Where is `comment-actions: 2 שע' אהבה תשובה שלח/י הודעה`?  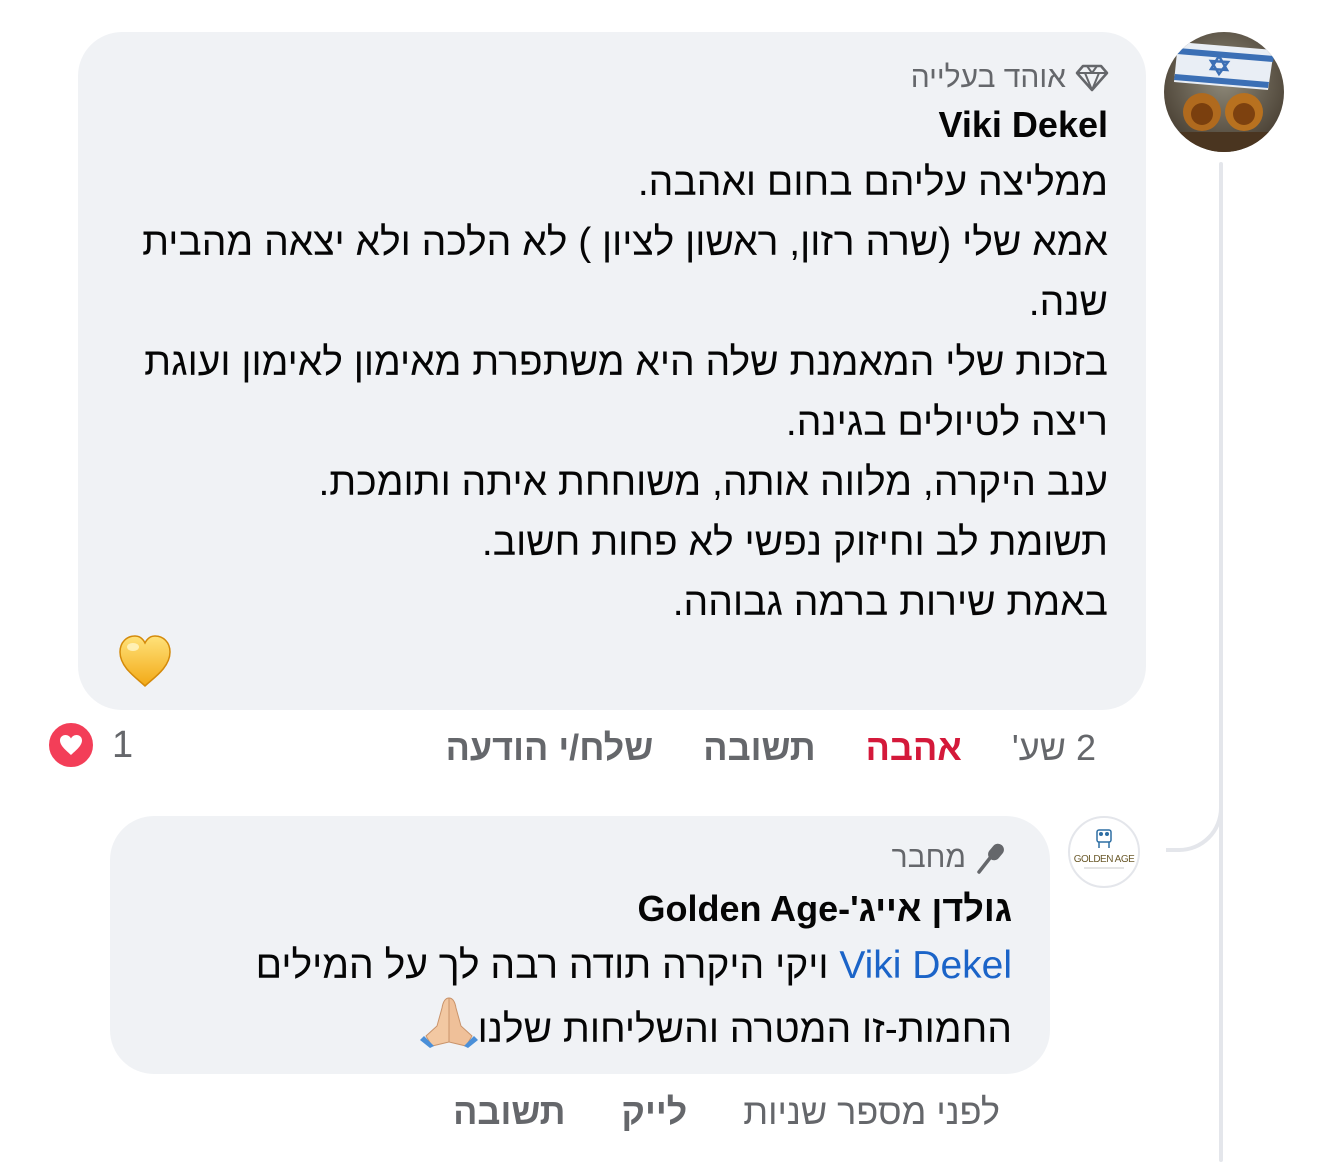 comment-actions: 2 שע' אהבה תשובה שלח/י הודעה is located at coordinates (771, 748).